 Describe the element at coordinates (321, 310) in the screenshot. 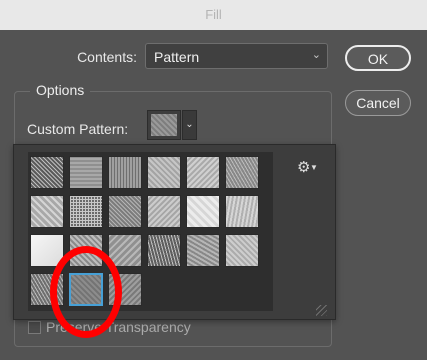

I see `resize-grip-icon` at that location.